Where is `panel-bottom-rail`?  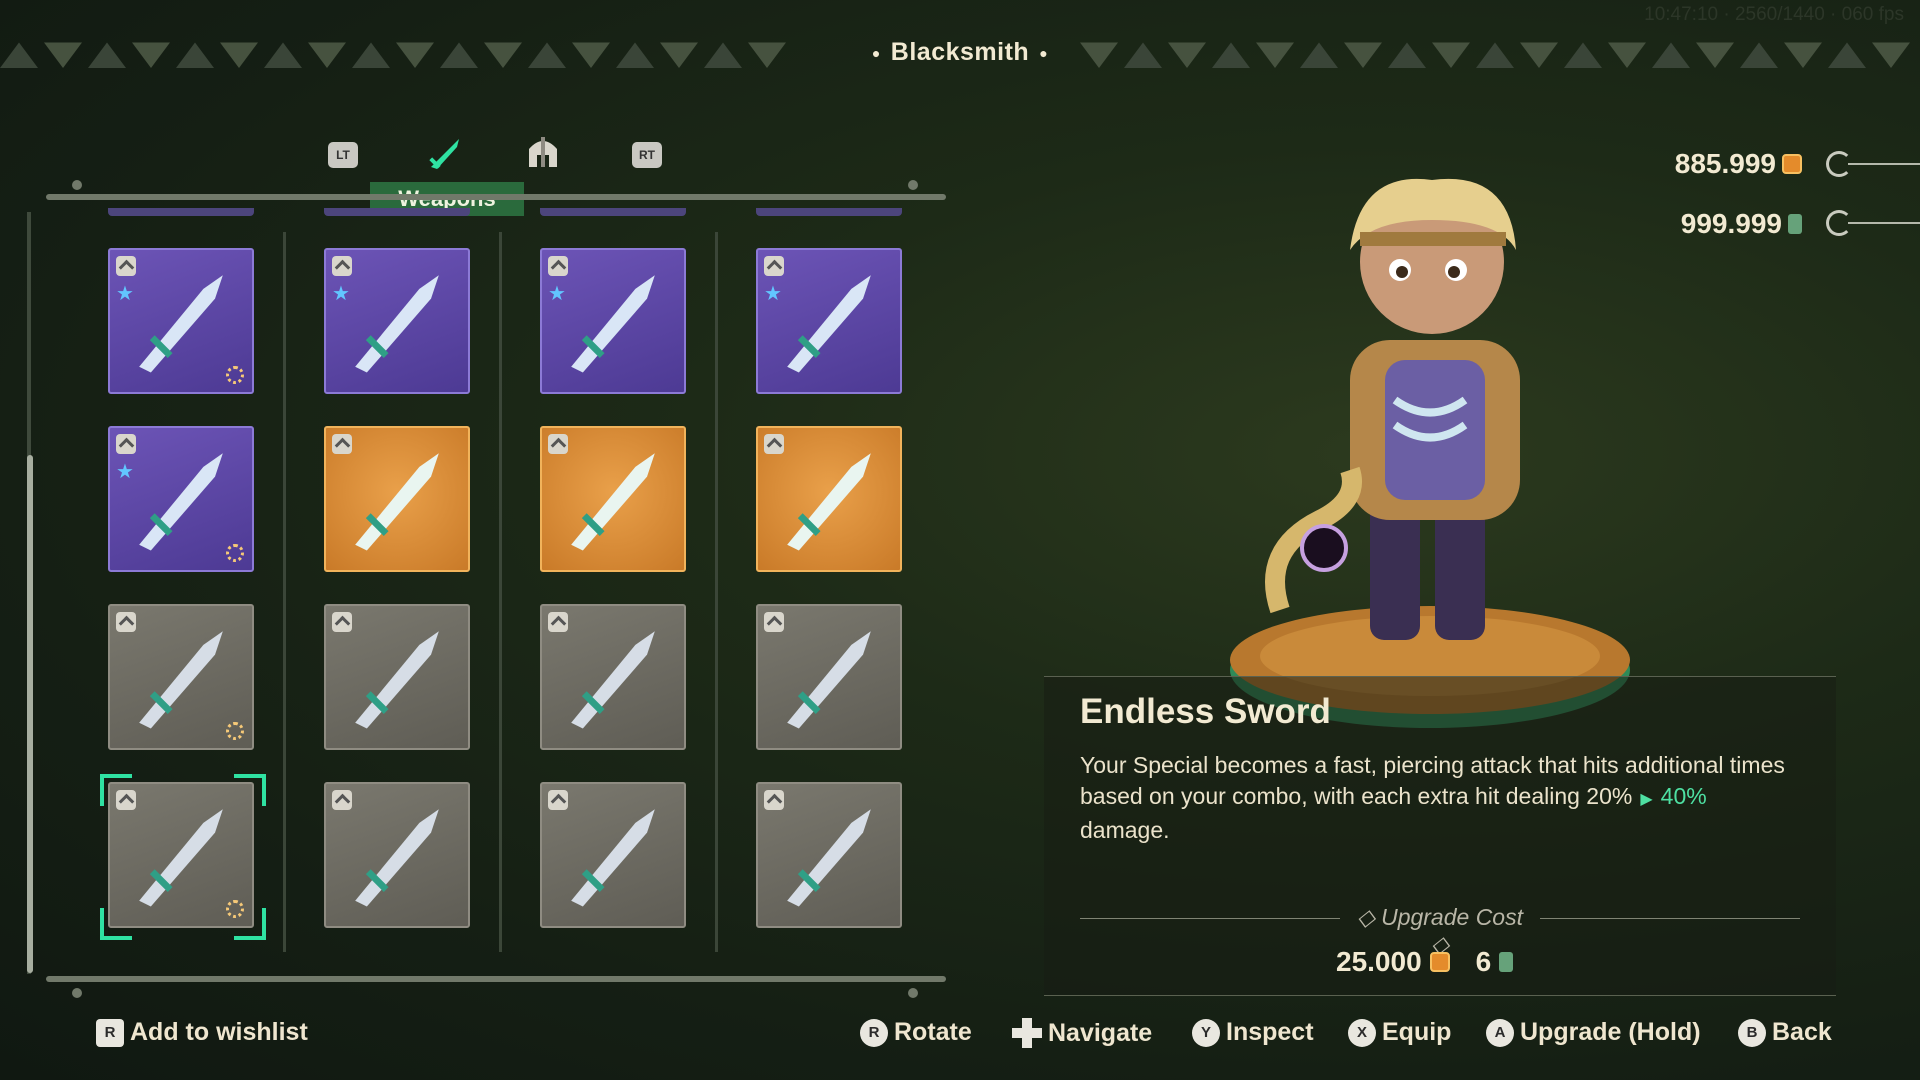 panel-bottom-rail is located at coordinates (496, 979).